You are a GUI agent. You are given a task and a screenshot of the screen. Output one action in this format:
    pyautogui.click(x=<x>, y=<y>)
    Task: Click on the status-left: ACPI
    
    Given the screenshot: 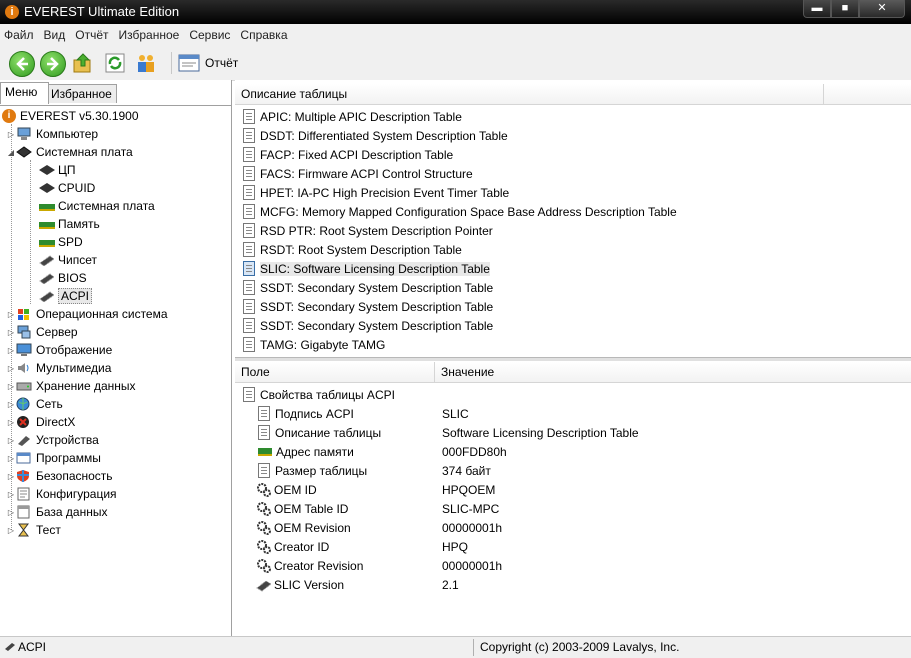 What is the action you would take?
    pyautogui.click(x=32, y=647)
    